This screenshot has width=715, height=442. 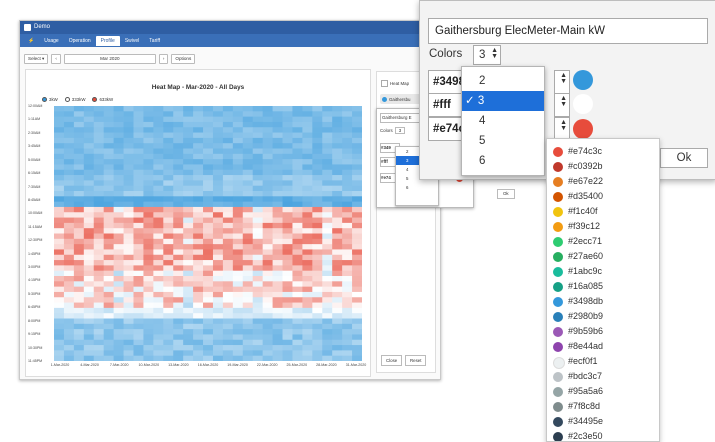 What do you see at coordinates (603, 406) in the screenshot?
I see `palette-item: #7f8c8d` at bounding box center [603, 406].